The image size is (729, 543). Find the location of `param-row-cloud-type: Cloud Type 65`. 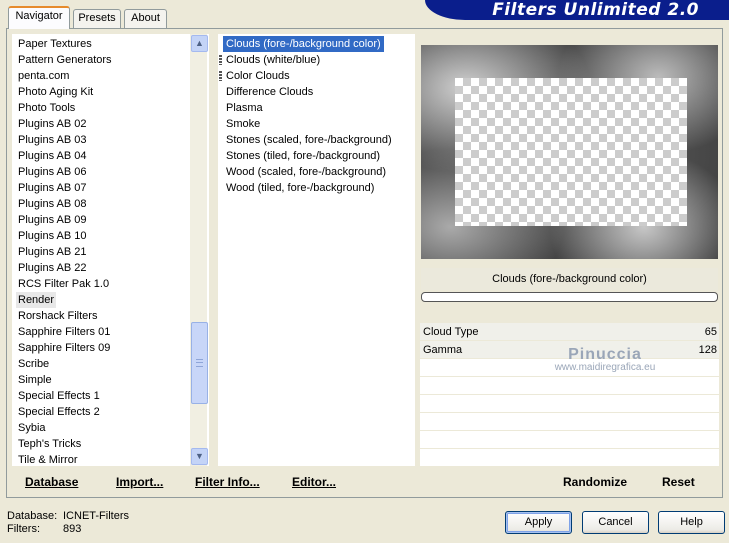

param-row-cloud-type: Cloud Type 65 is located at coordinates (569, 332).